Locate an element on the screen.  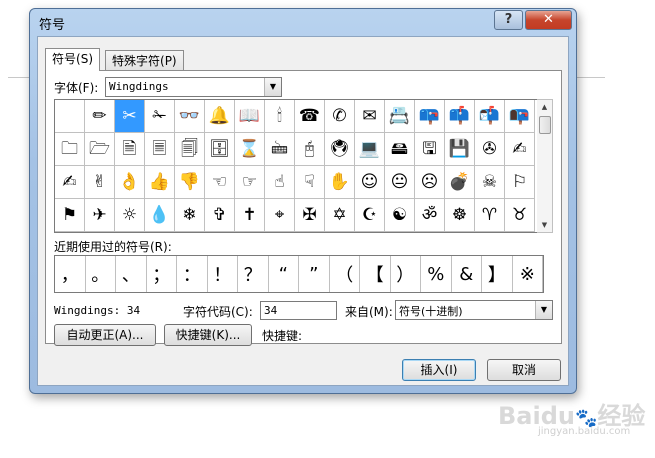
scroll-down-icon: ▼ is located at coordinates (544, 225).